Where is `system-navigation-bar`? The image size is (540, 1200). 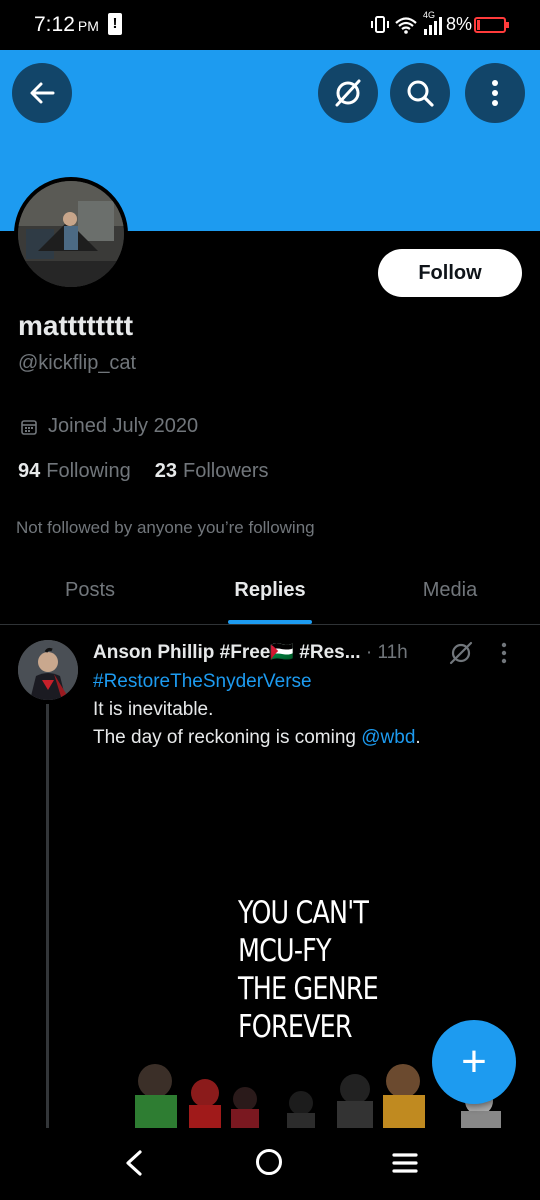
system-navigation-bar is located at coordinates (270, 1164).